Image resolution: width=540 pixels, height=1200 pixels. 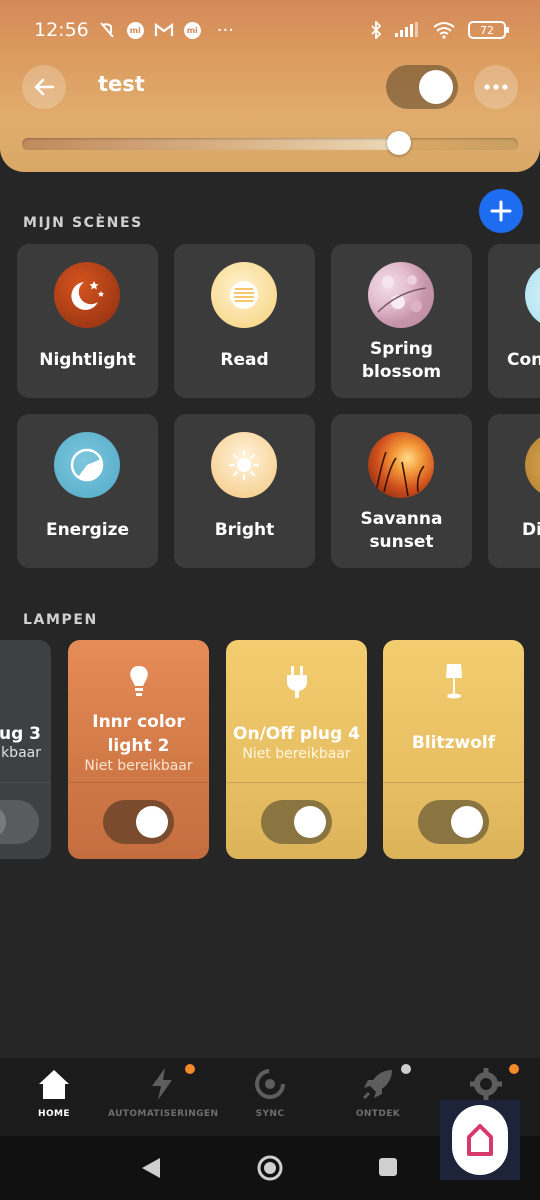 I want to click on concentrate-icon, so click(x=532, y=295).